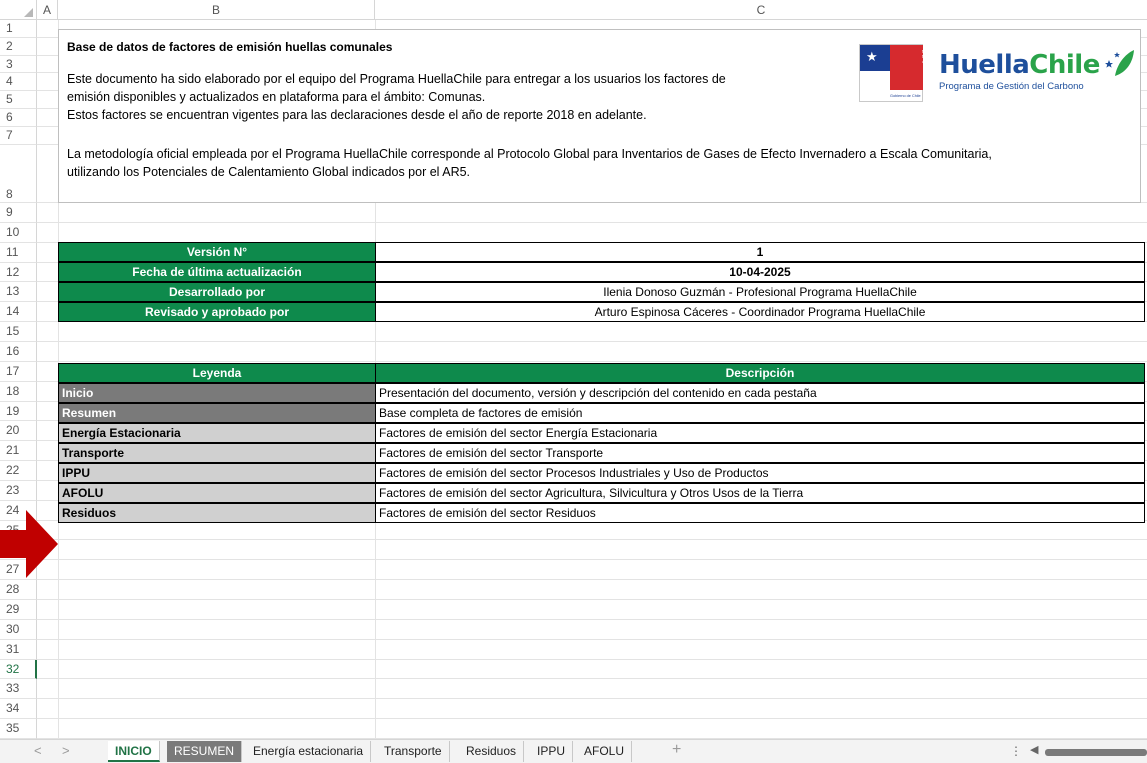 Image resolution: width=1147 pixels, height=763 pixels. Describe the element at coordinates (18, 82) in the screenshot. I see `row-header-4: 4` at that location.